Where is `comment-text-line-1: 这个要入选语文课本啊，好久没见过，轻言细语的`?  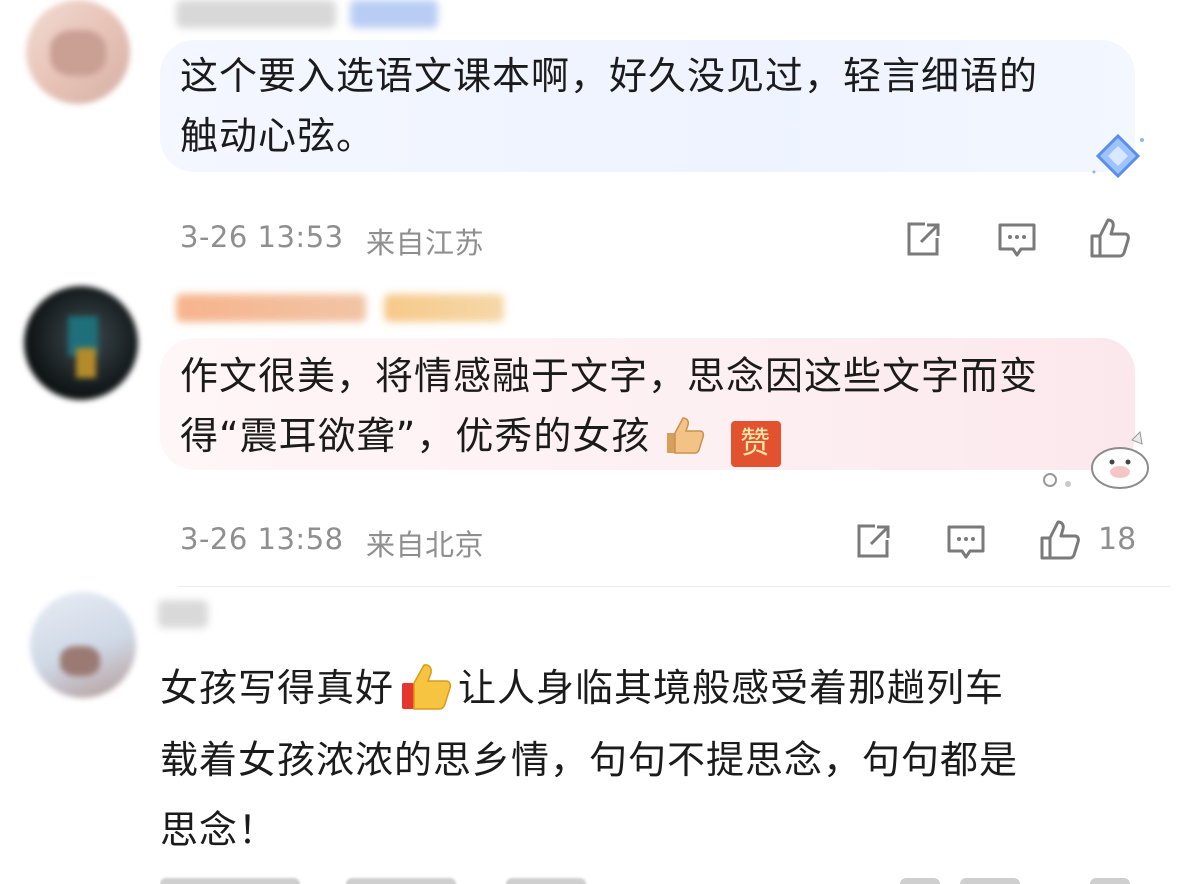
comment-text-line-1: 这个要入选语文课本啊，好久没见过，轻言细语的 is located at coordinates (609, 76).